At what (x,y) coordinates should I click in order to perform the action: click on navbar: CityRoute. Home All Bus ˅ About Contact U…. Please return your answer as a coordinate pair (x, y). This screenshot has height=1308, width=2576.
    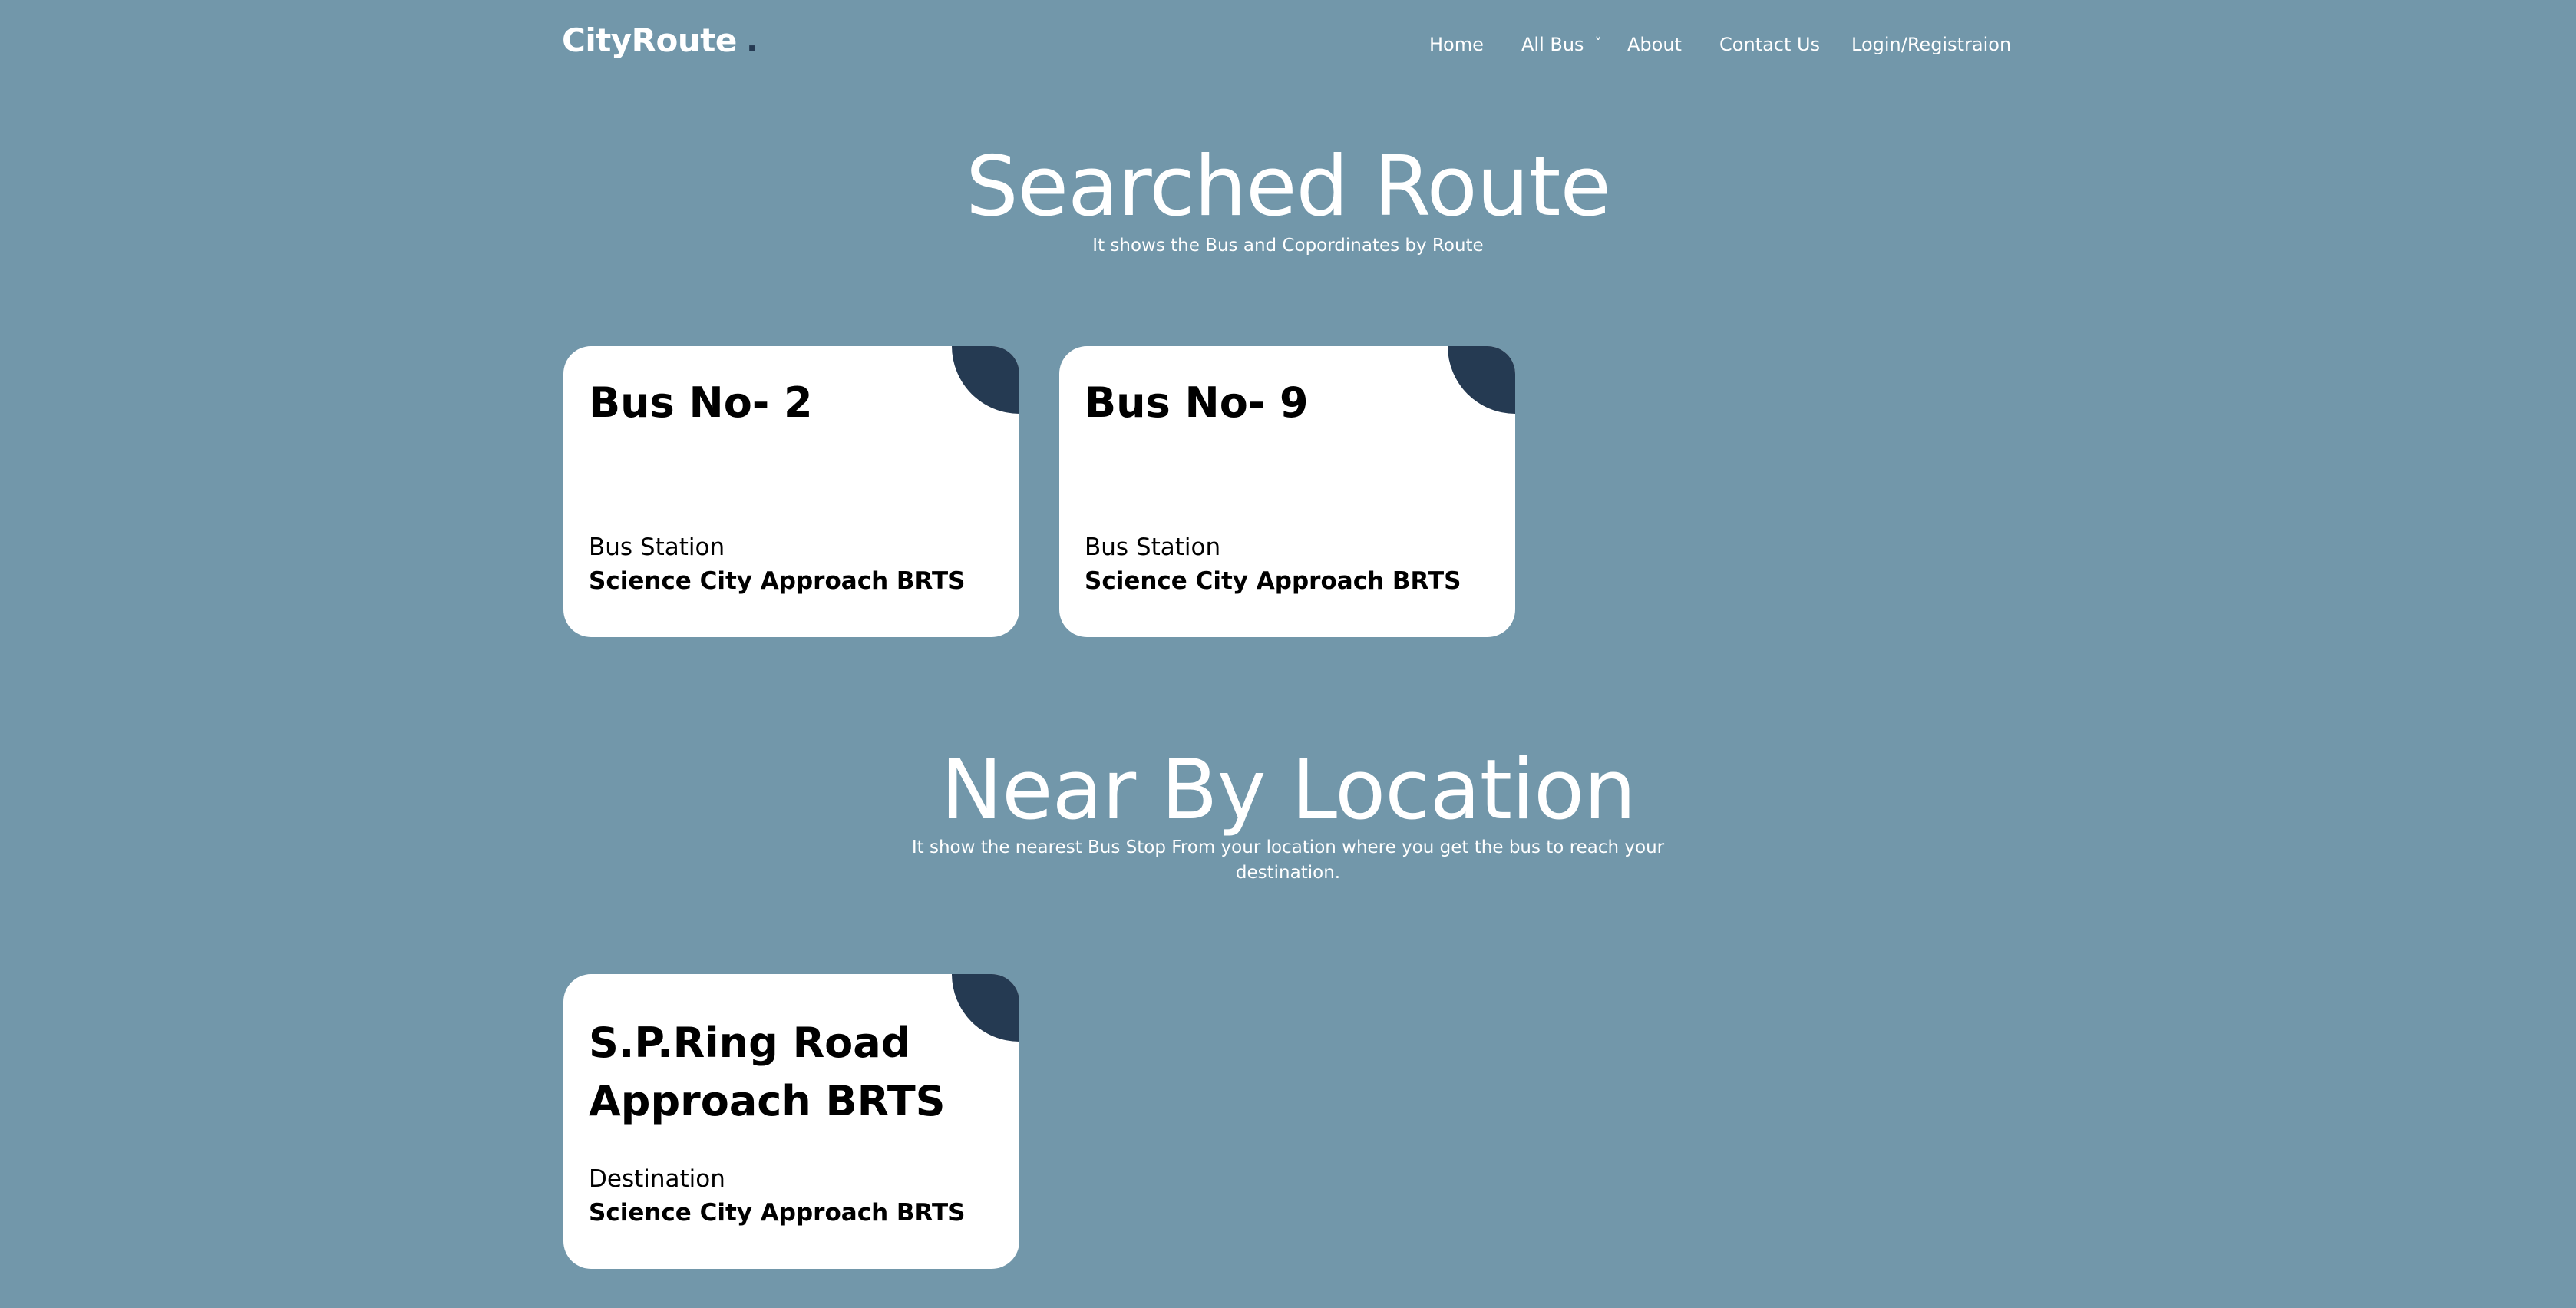
    Looking at the image, I should click on (1286, 47).